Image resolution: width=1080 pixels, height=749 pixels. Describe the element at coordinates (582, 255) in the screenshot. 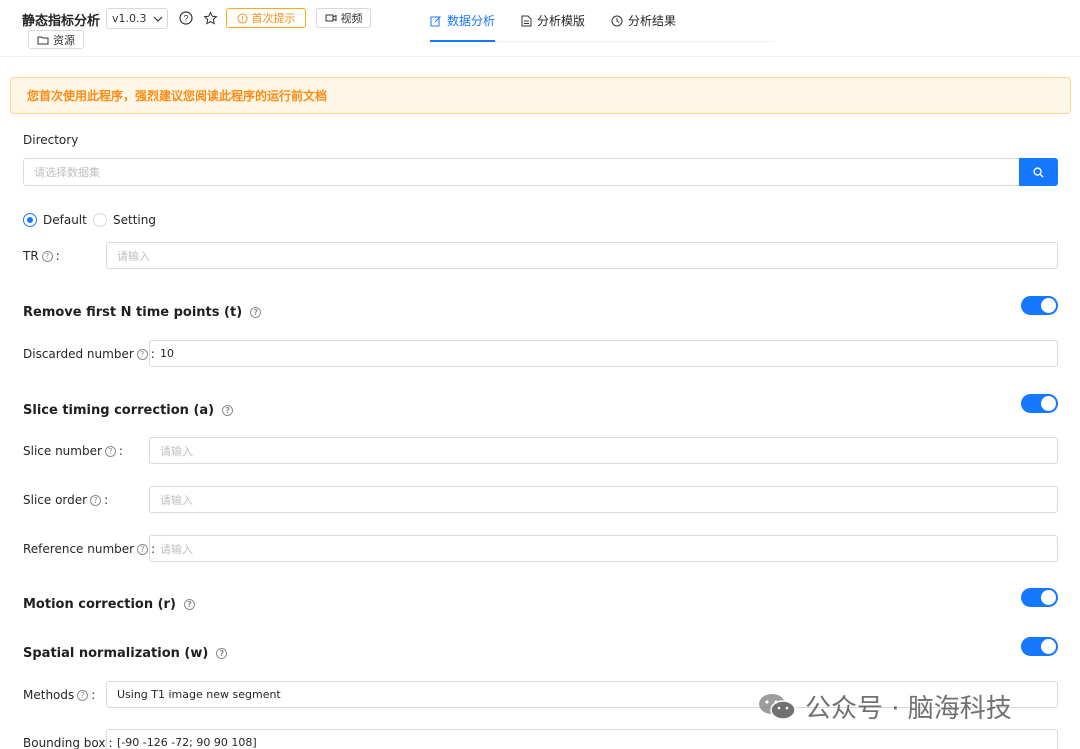

I see `tr-input: 请输入` at that location.